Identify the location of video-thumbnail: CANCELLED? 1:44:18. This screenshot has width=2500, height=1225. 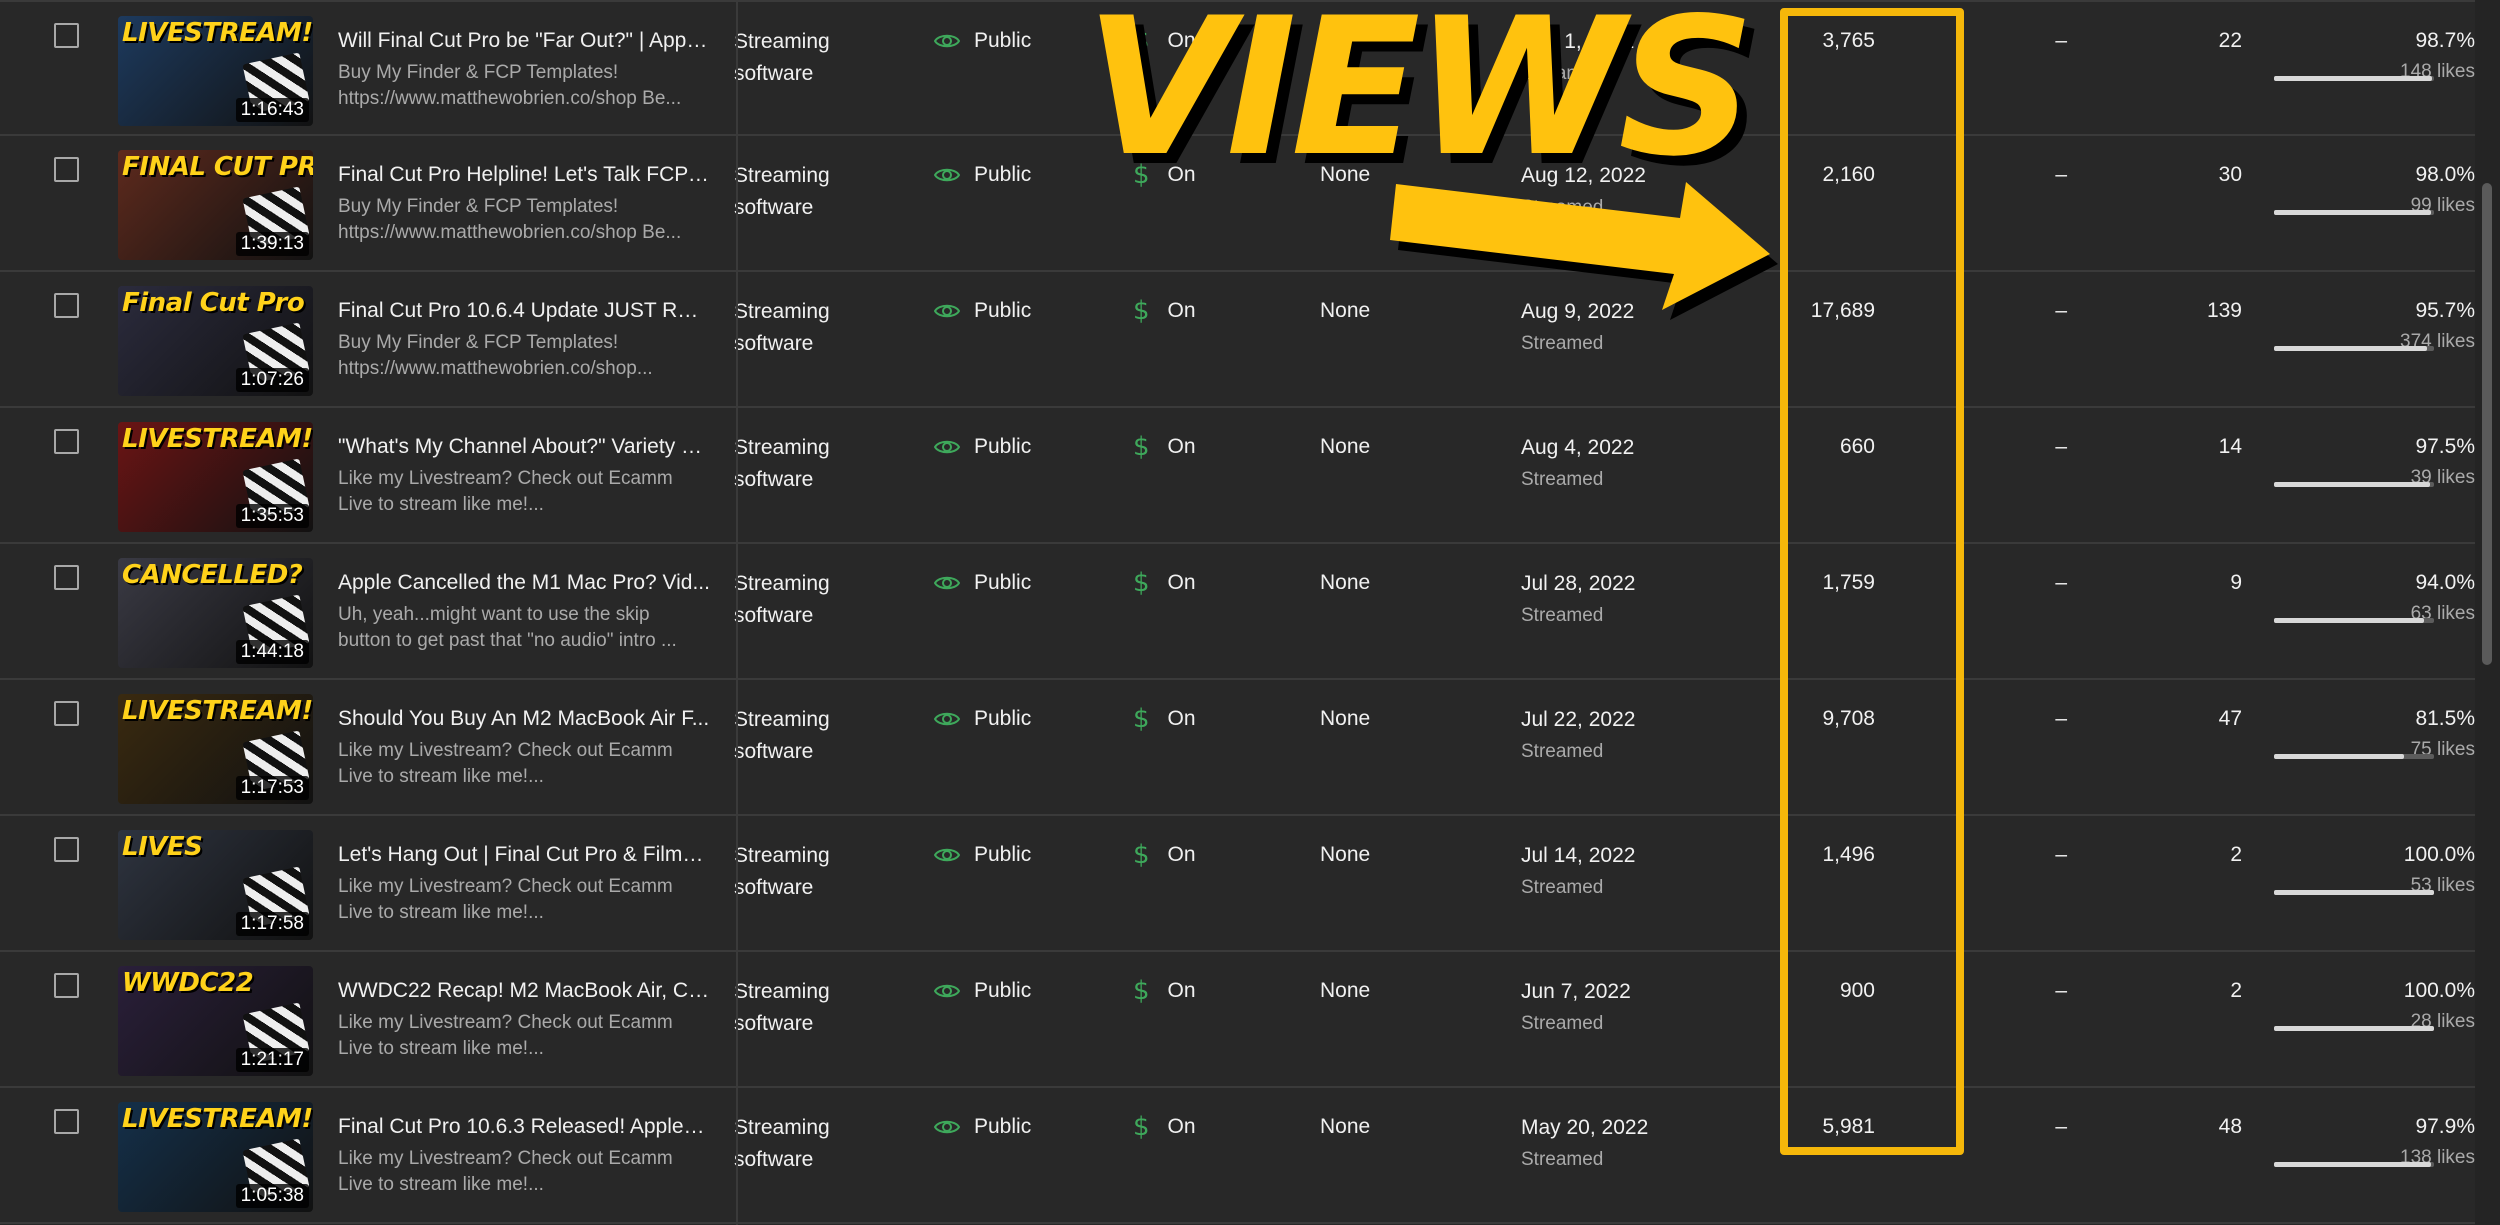
(215, 613).